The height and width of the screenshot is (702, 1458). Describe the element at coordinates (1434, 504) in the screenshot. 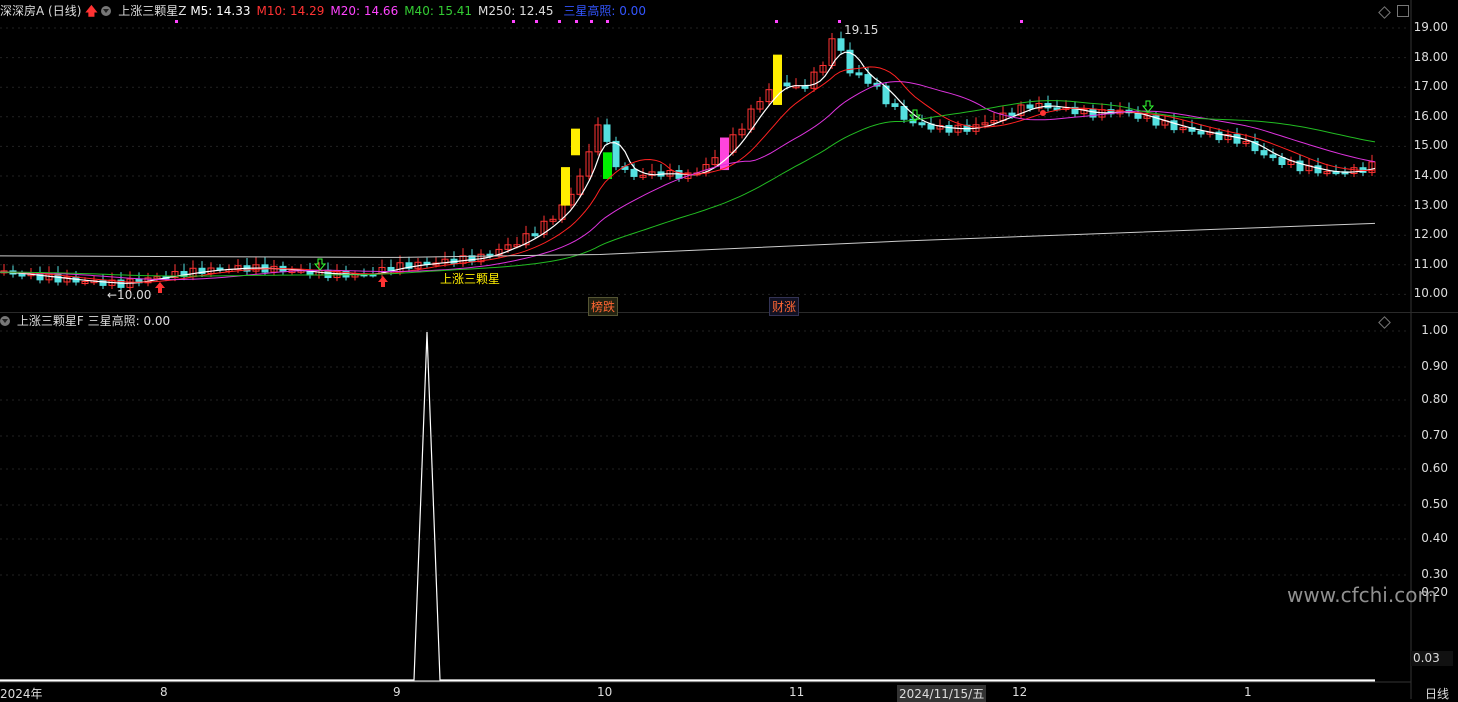

I see `sub-tick: 0.50` at that location.